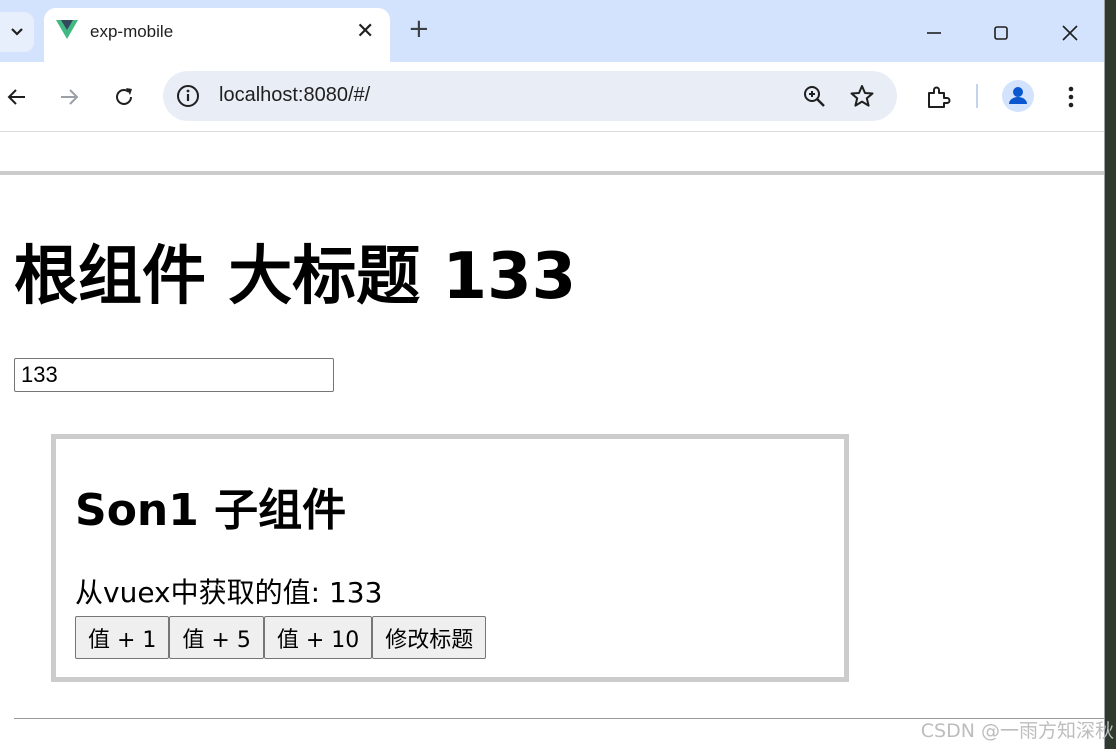 The height and width of the screenshot is (749, 1116). What do you see at coordinates (530, 96) in the screenshot?
I see `address-bar: localhost:8080/#/` at bounding box center [530, 96].